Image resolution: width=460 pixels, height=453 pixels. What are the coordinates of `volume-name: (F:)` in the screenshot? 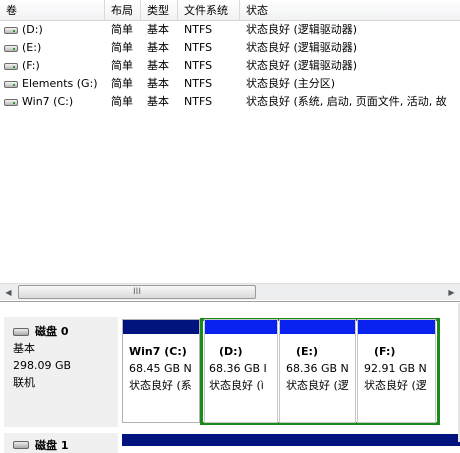 It's located at (31, 65).